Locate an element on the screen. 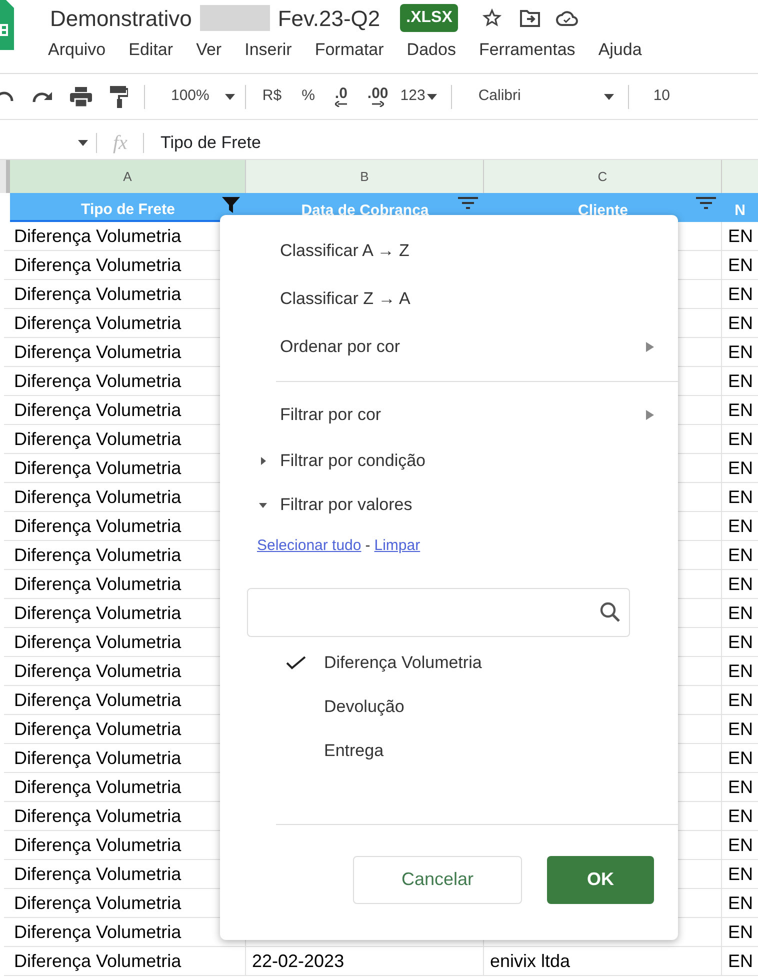 The width and height of the screenshot is (758, 978). decrease-decimals-button: .0 is located at coordinates (341, 96).